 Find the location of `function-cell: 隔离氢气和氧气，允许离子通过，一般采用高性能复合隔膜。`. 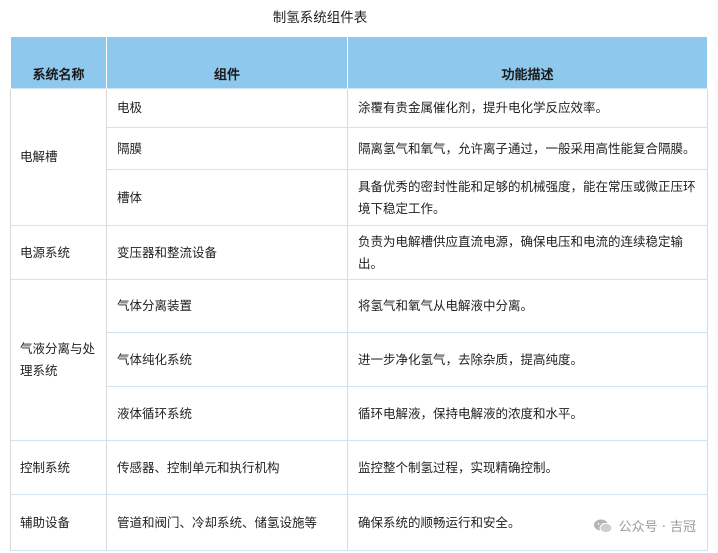

function-cell: 隔离氢气和氧气，允许离子通过，一般采用高性能复合隔膜。 is located at coordinates (527, 148).